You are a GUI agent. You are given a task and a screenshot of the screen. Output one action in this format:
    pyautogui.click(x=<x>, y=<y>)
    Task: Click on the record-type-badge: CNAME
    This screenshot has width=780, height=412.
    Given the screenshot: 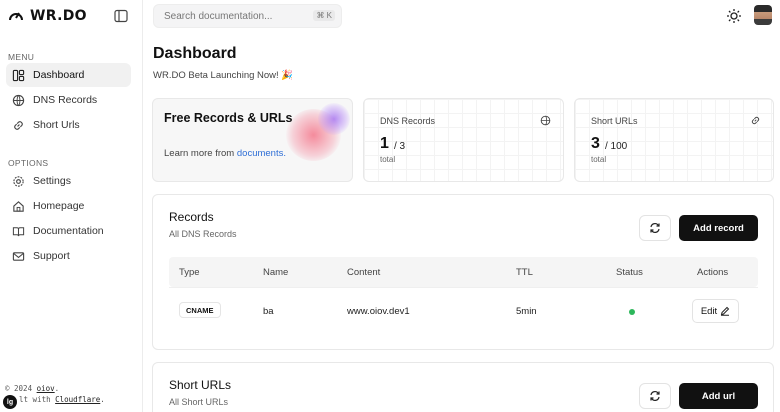 What is the action you would take?
    pyautogui.click(x=200, y=310)
    